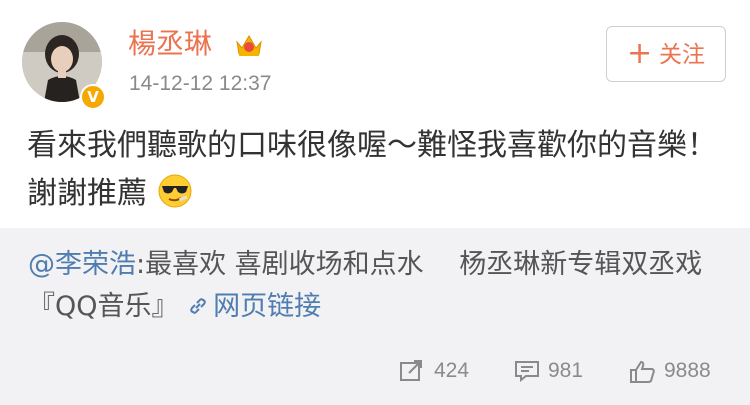 This screenshot has width=750, height=405. What do you see at coordinates (452, 370) in the screenshot?
I see `repost-count: 424` at bounding box center [452, 370].